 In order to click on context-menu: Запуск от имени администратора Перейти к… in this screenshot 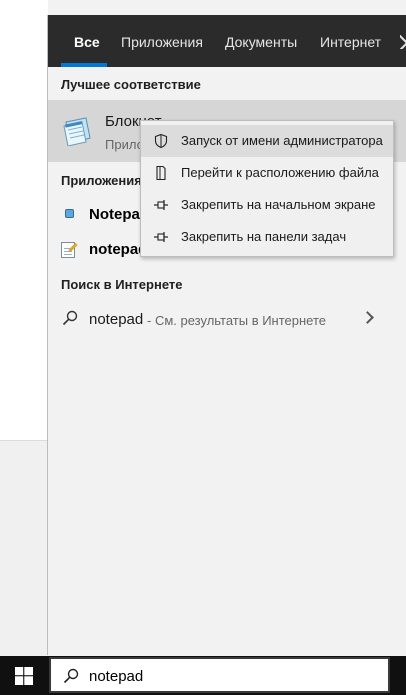, I will do `click(267, 188)`.